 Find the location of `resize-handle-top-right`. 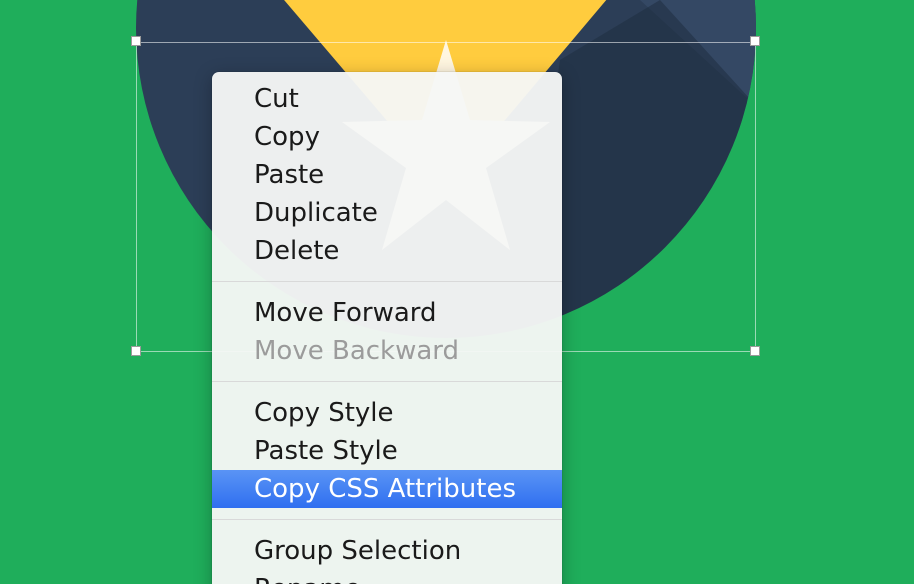

resize-handle-top-right is located at coordinates (755, 41).